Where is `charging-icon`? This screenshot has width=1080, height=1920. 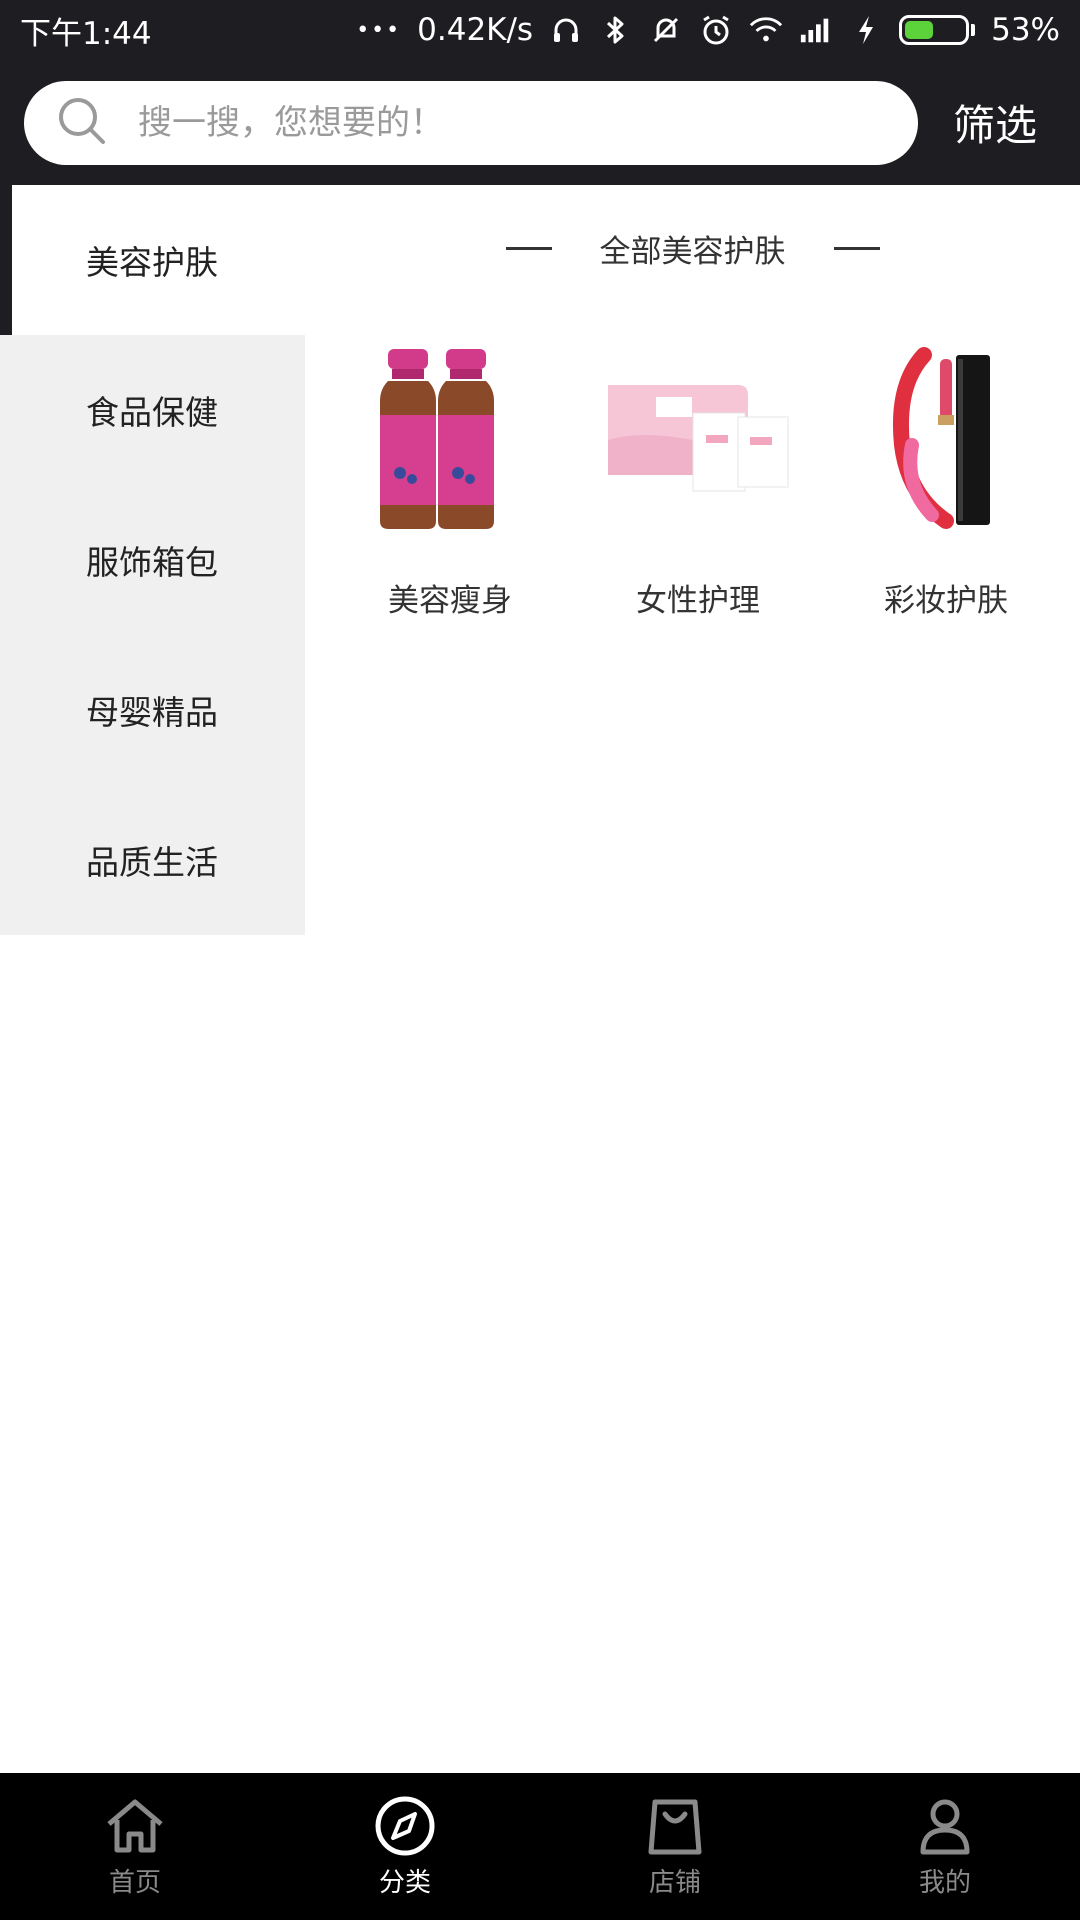
charging-icon is located at coordinates (866, 30).